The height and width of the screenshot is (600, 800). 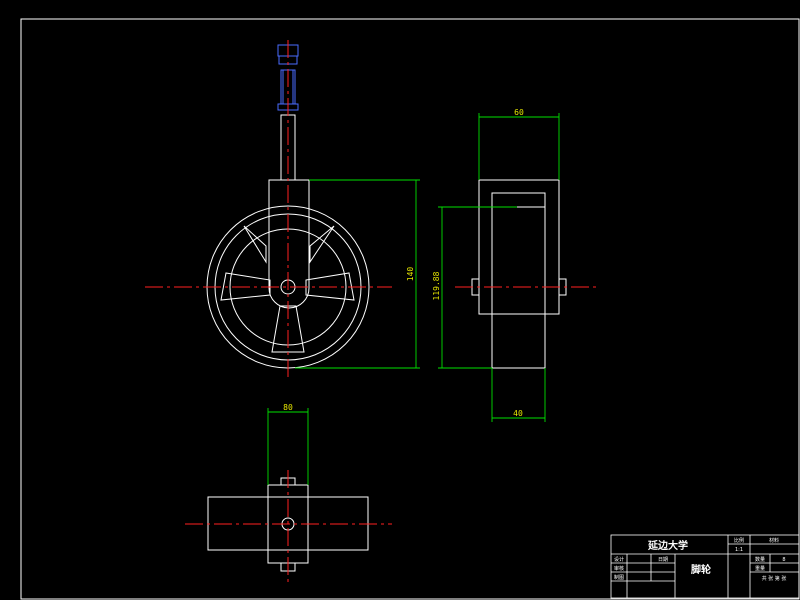 What do you see at coordinates (410, 274) in the screenshot?
I see `dim-140-label: 140` at bounding box center [410, 274].